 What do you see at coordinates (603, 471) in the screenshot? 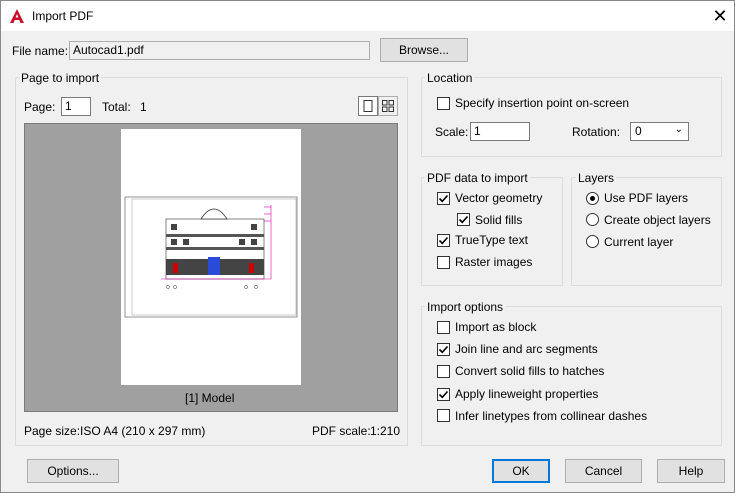
I see `cancel-button: Cancel` at bounding box center [603, 471].